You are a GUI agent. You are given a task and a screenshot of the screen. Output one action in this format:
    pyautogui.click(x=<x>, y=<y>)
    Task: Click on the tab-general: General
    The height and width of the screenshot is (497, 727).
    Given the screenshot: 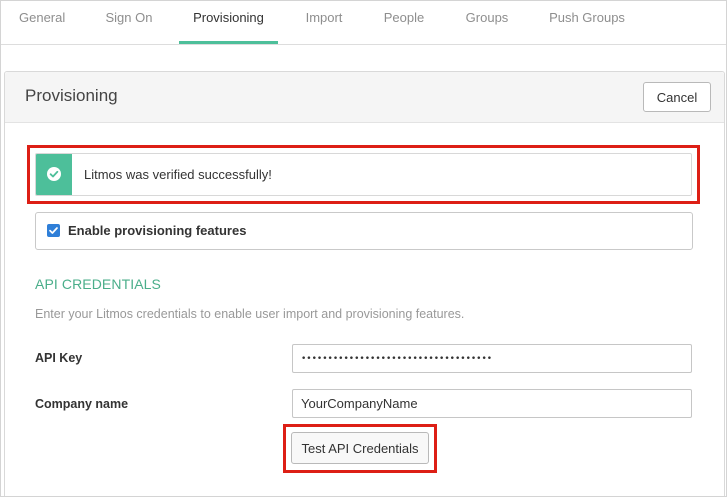 What is the action you would take?
    pyautogui.click(x=42, y=21)
    